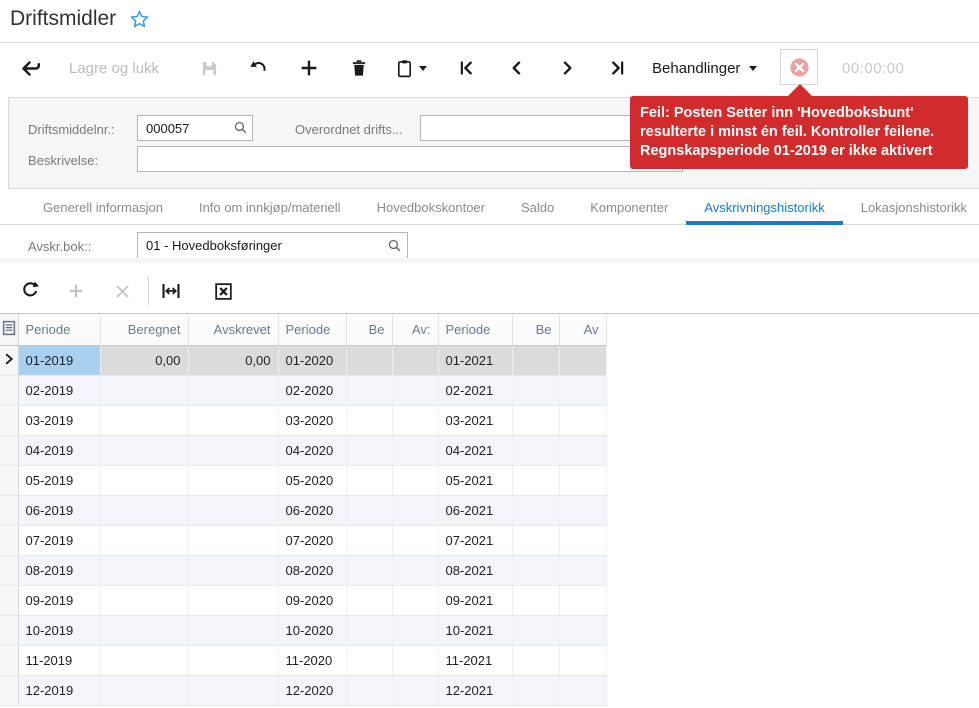 The image size is (979, 708). What do you see at coordinates (799, 67) in the screenshot?
I see `error-status-button` at bounding box center [799, 67].